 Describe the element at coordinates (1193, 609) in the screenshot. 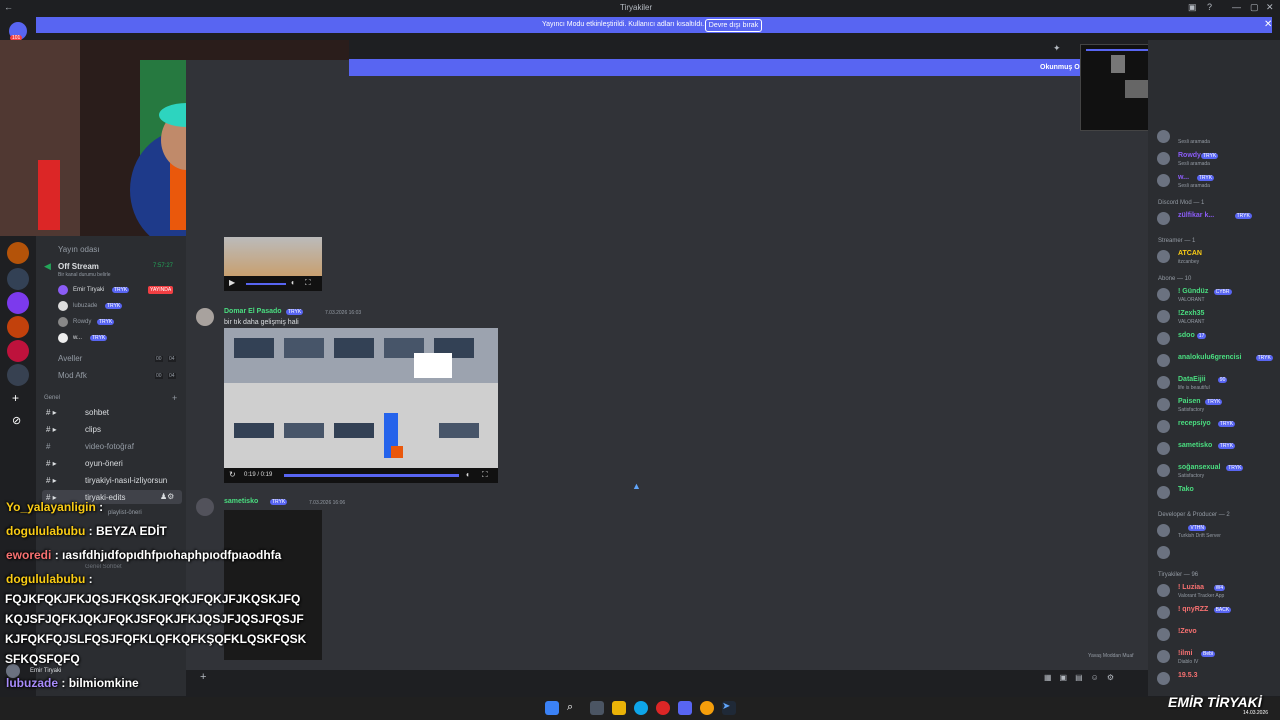

I see `member-name: ! qnyRZZ` at that location.